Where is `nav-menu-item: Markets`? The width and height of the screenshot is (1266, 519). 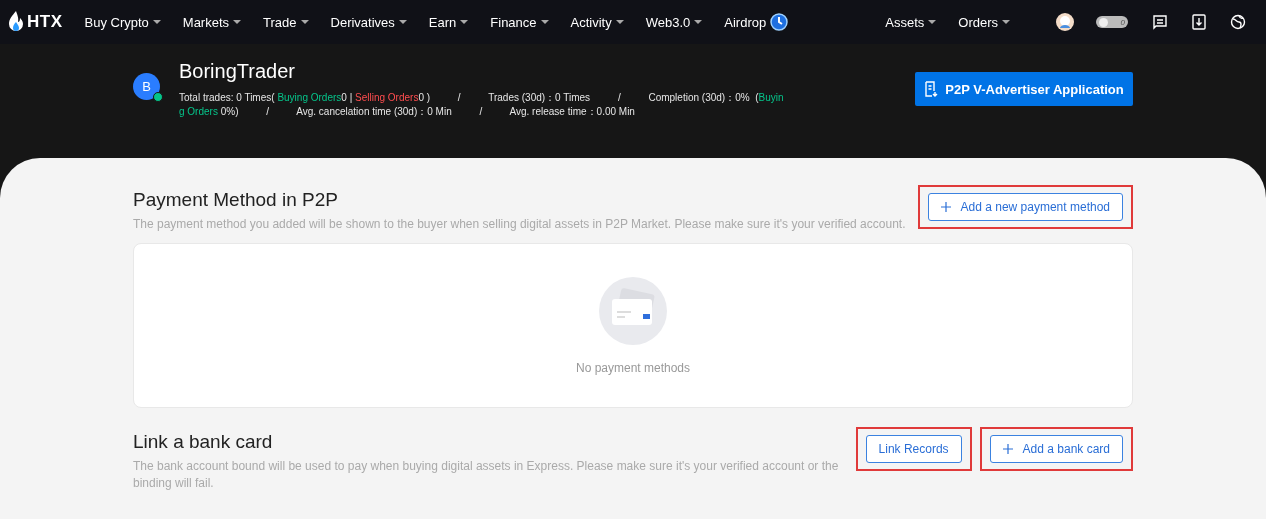 nav-menu-item: Markets is located at coordinates (206, 22).